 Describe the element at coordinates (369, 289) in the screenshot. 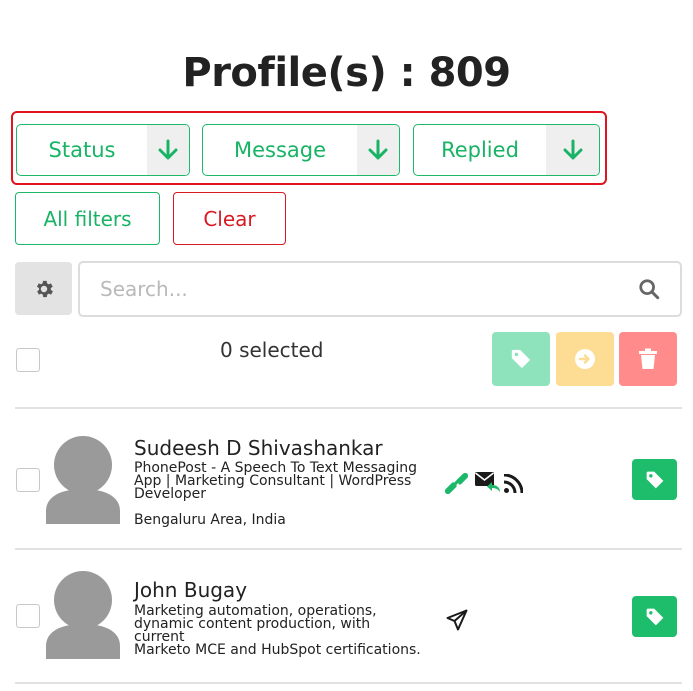

I see `search-input` at that location.